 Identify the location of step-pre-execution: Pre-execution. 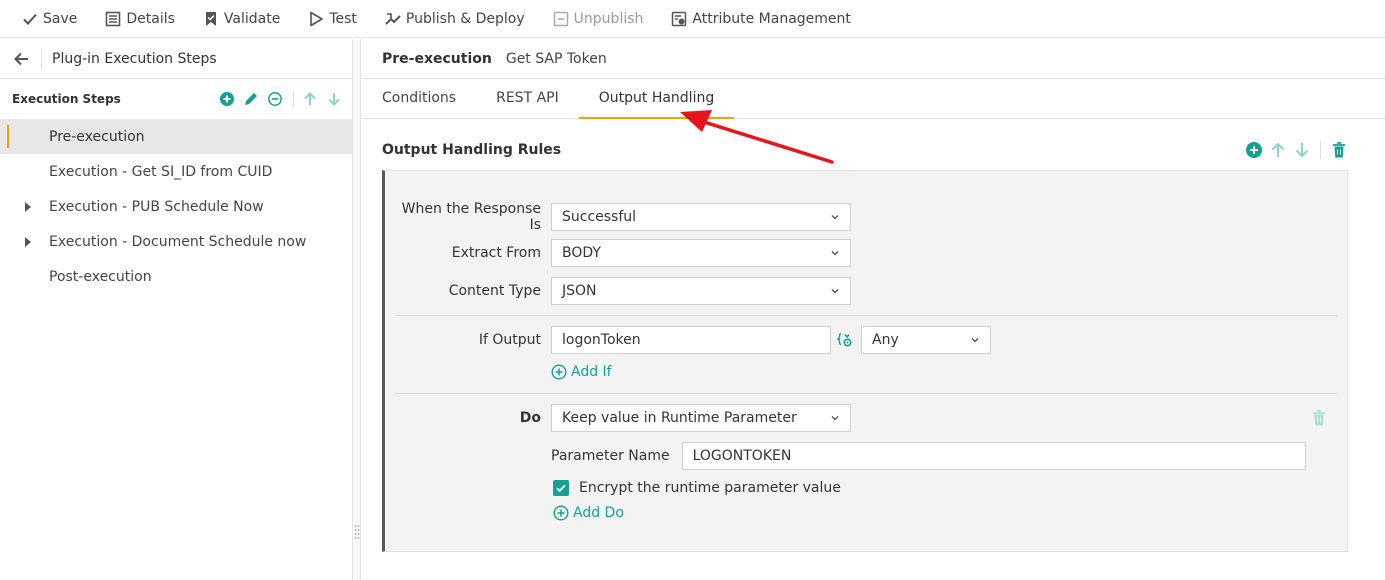
(176, 136).